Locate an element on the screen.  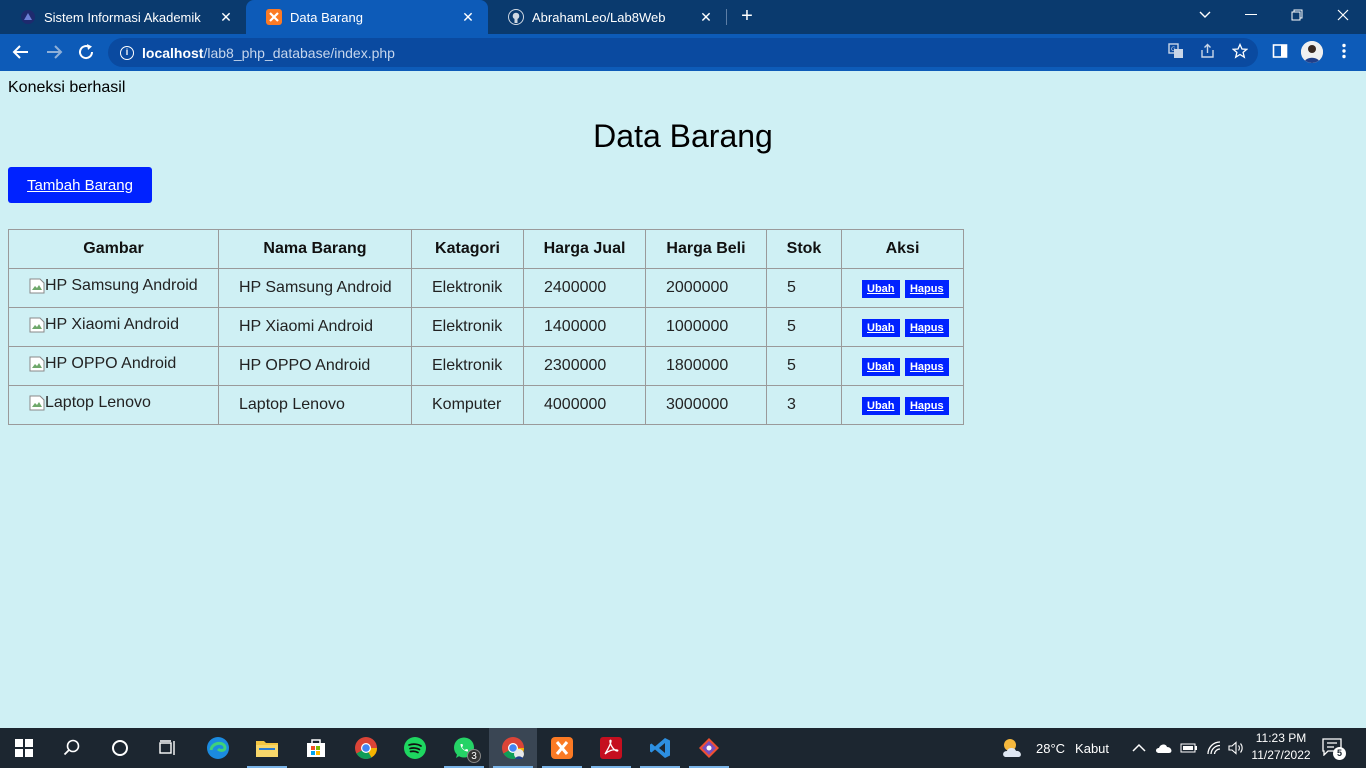
git-gui-icon is located at coordinates (709, 748).